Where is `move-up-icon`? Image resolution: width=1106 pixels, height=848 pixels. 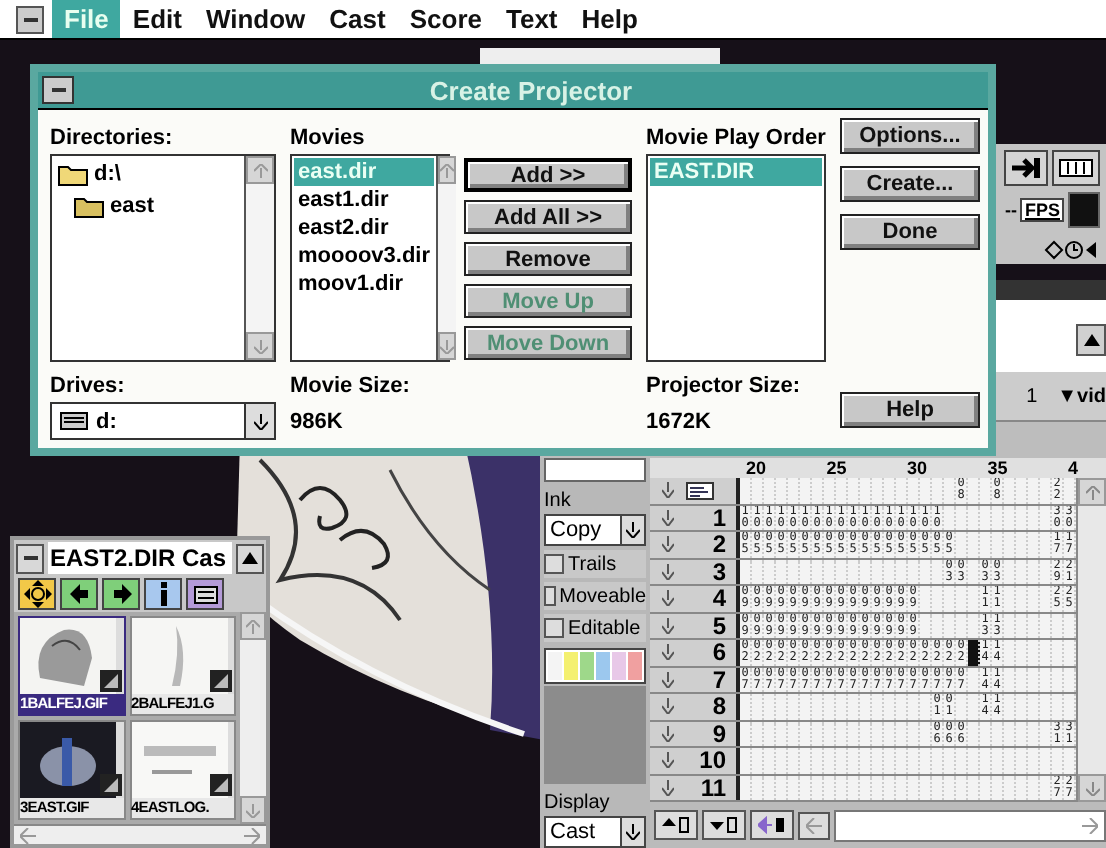
move-up-icon is located at coordinates (676, 825).